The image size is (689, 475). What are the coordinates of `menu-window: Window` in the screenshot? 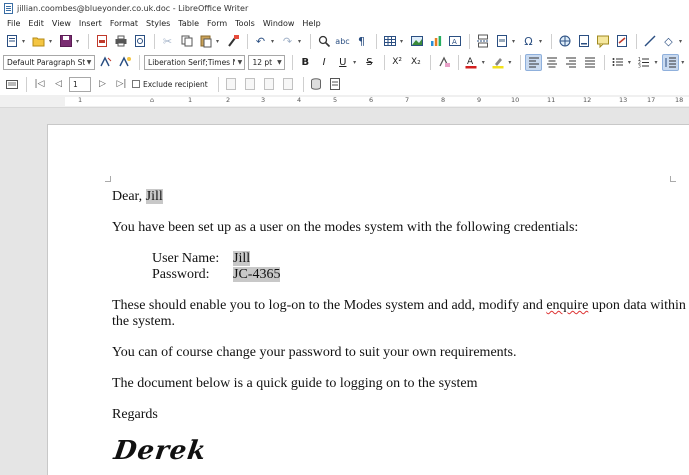 It's located at (279, 23).